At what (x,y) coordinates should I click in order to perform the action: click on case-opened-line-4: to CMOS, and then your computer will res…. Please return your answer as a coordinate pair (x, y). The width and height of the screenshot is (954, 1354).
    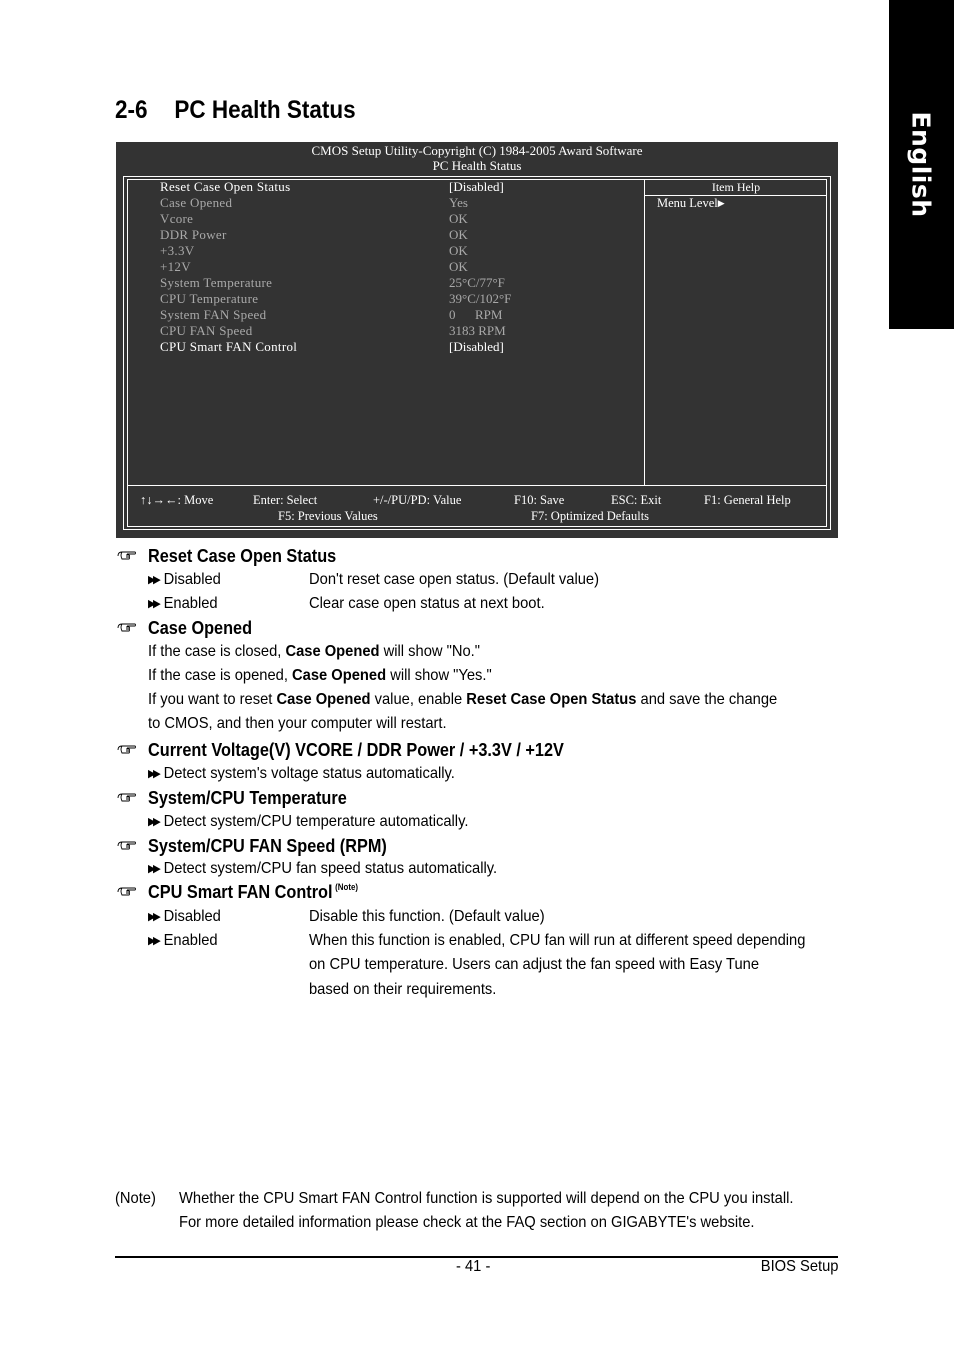
    Looking at the image, I should click on (297, 723).